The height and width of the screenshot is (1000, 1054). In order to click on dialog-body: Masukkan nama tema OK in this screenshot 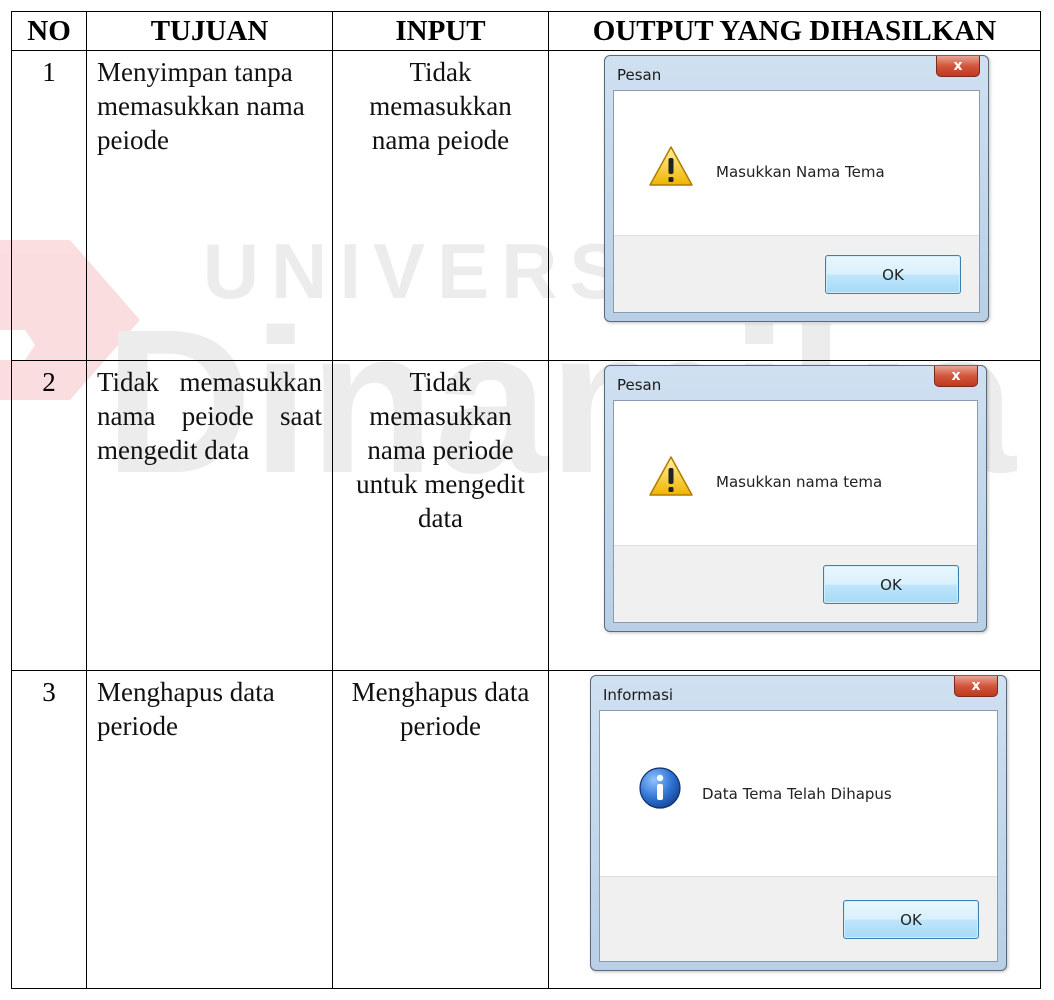, I will do `click(795, 511)`.